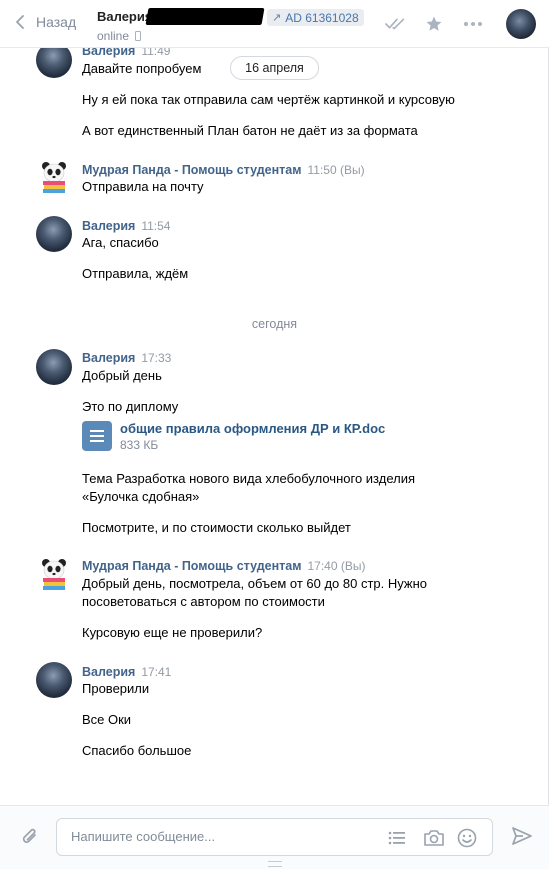  I want to click on message-text: посоветоваться с автором по стоимости, so click(203, 601).